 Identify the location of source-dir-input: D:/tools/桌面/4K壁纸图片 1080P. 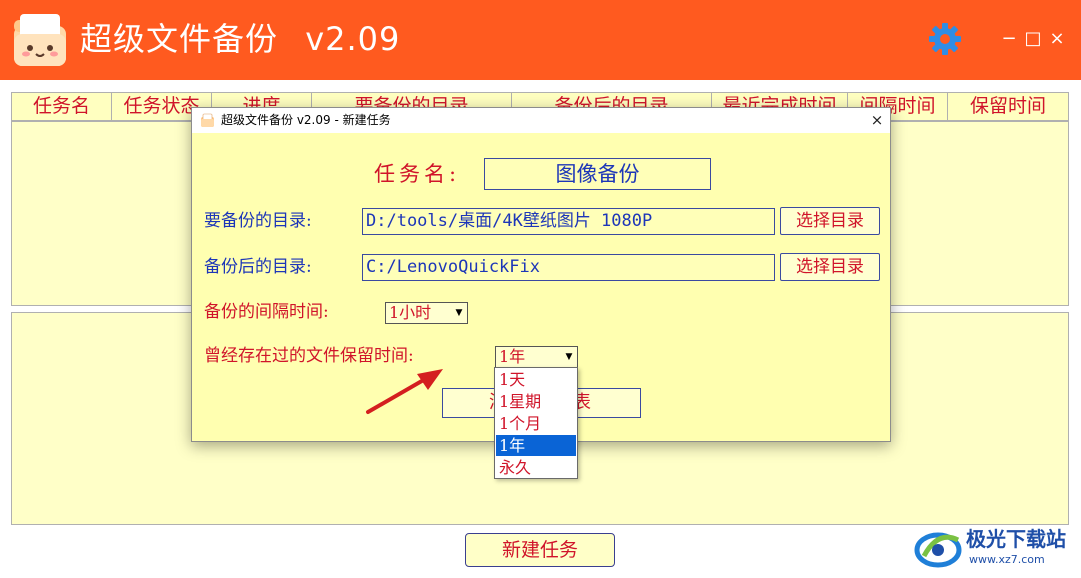
(568, 221).